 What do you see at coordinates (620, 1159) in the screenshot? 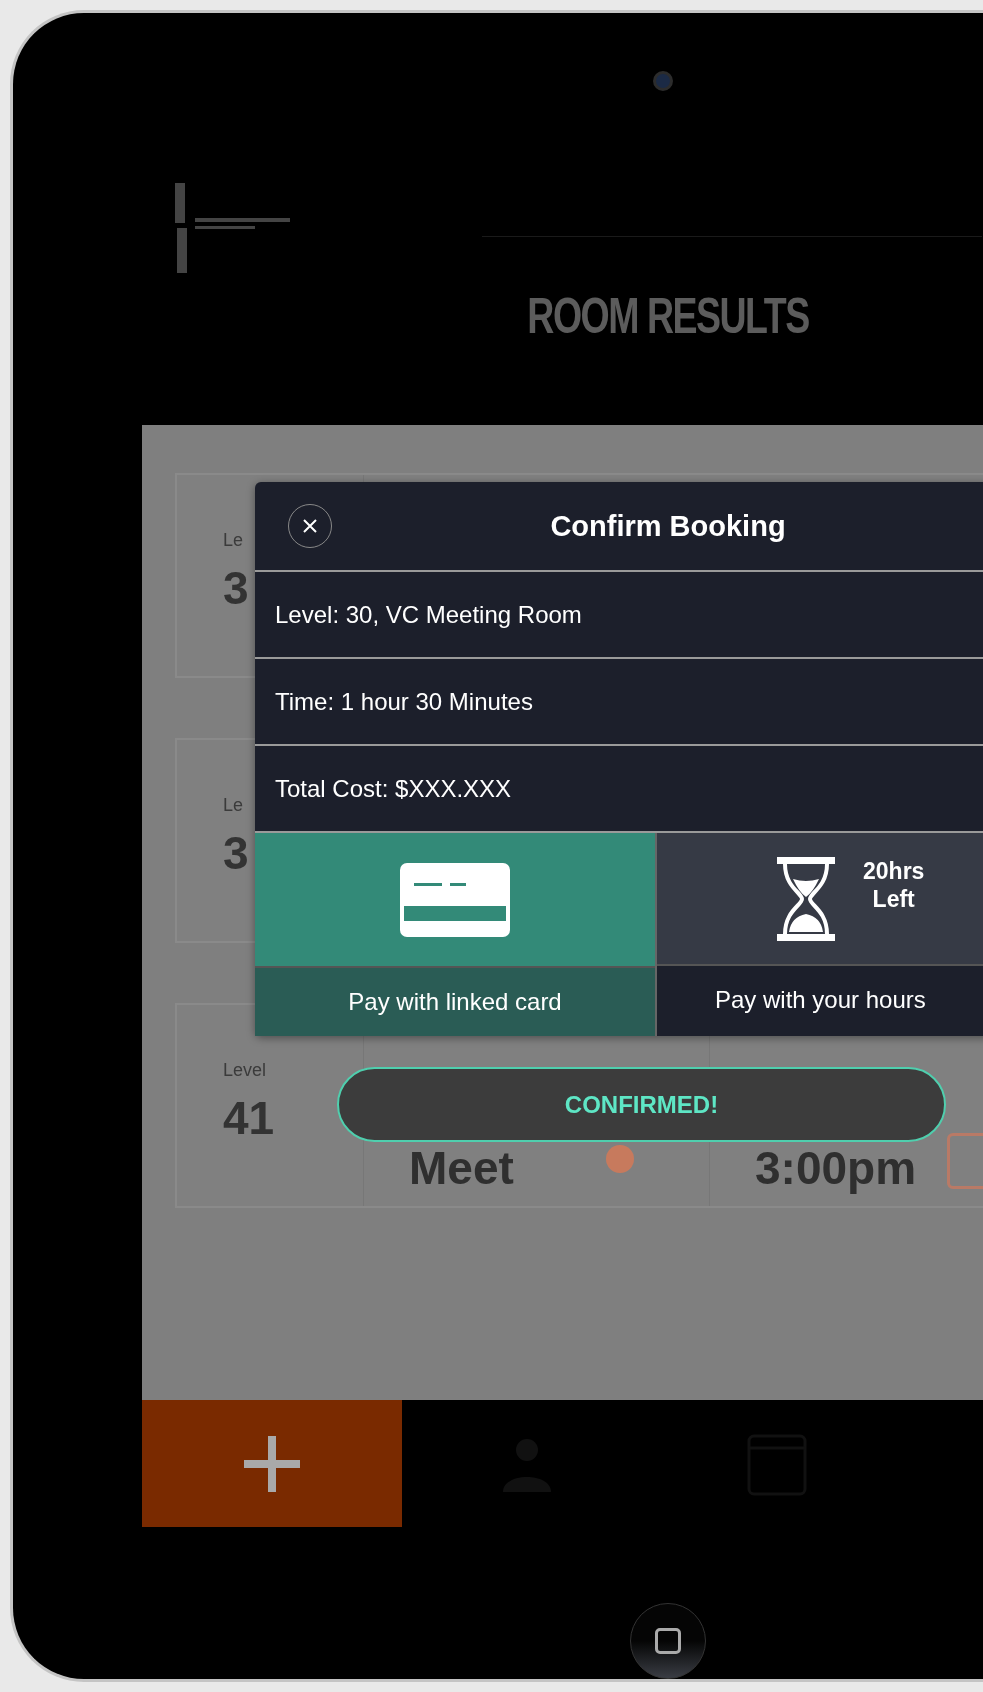
I see `status-dot-icon` at bounding box center [620, 1159].